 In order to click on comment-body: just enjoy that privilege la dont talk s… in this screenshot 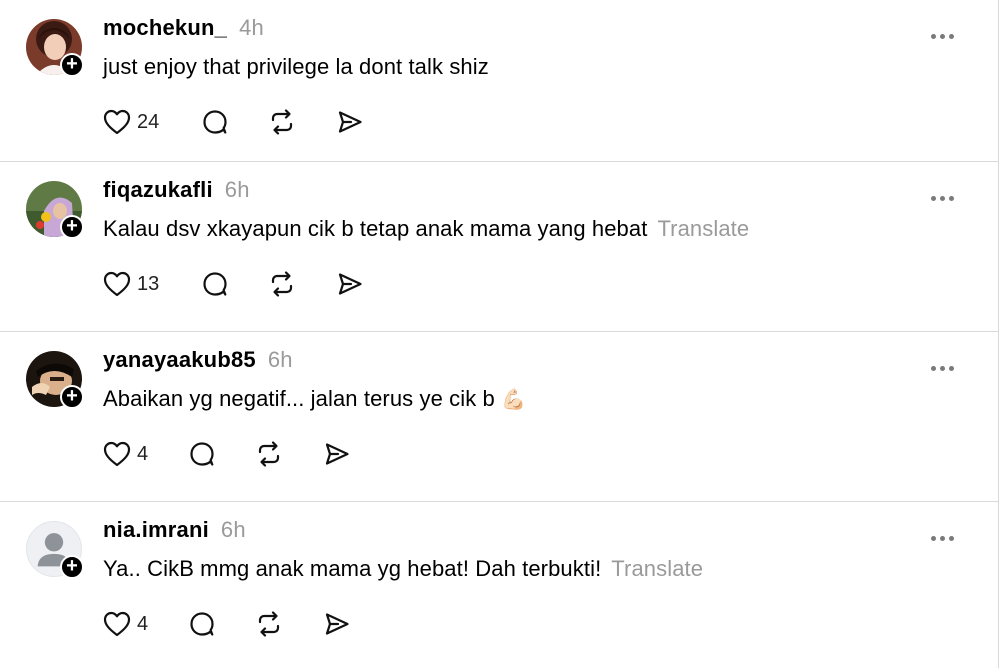, I will do `click(296, 66)`.